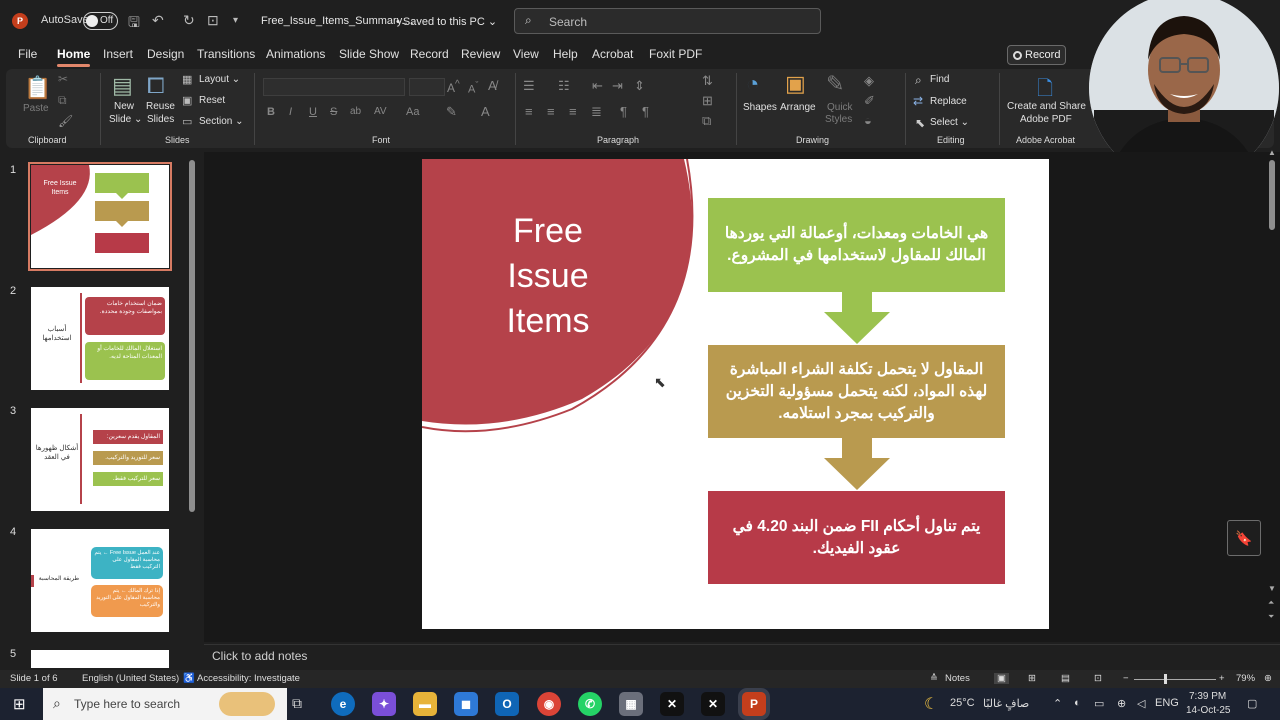  I want to click on store-icon: ◼, so click(466, 704).